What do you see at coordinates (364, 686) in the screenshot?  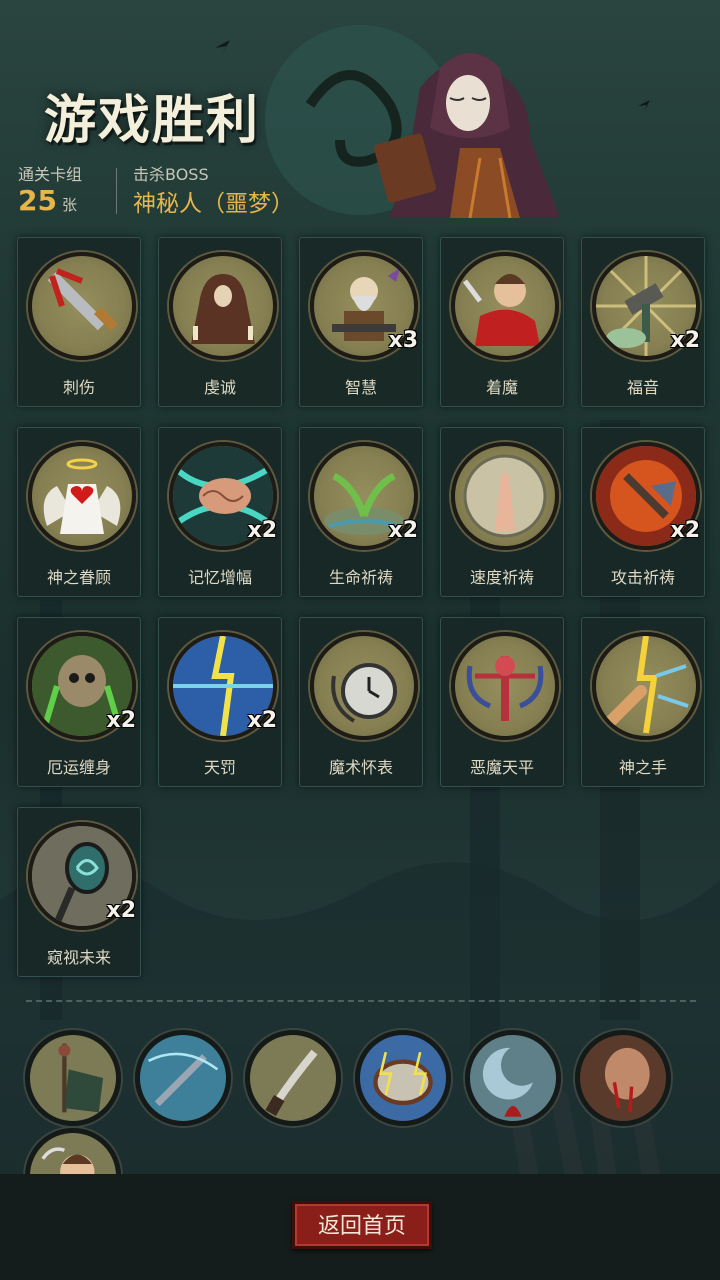 I see `pocket-watch-icon` at bounding box center [364, 686].